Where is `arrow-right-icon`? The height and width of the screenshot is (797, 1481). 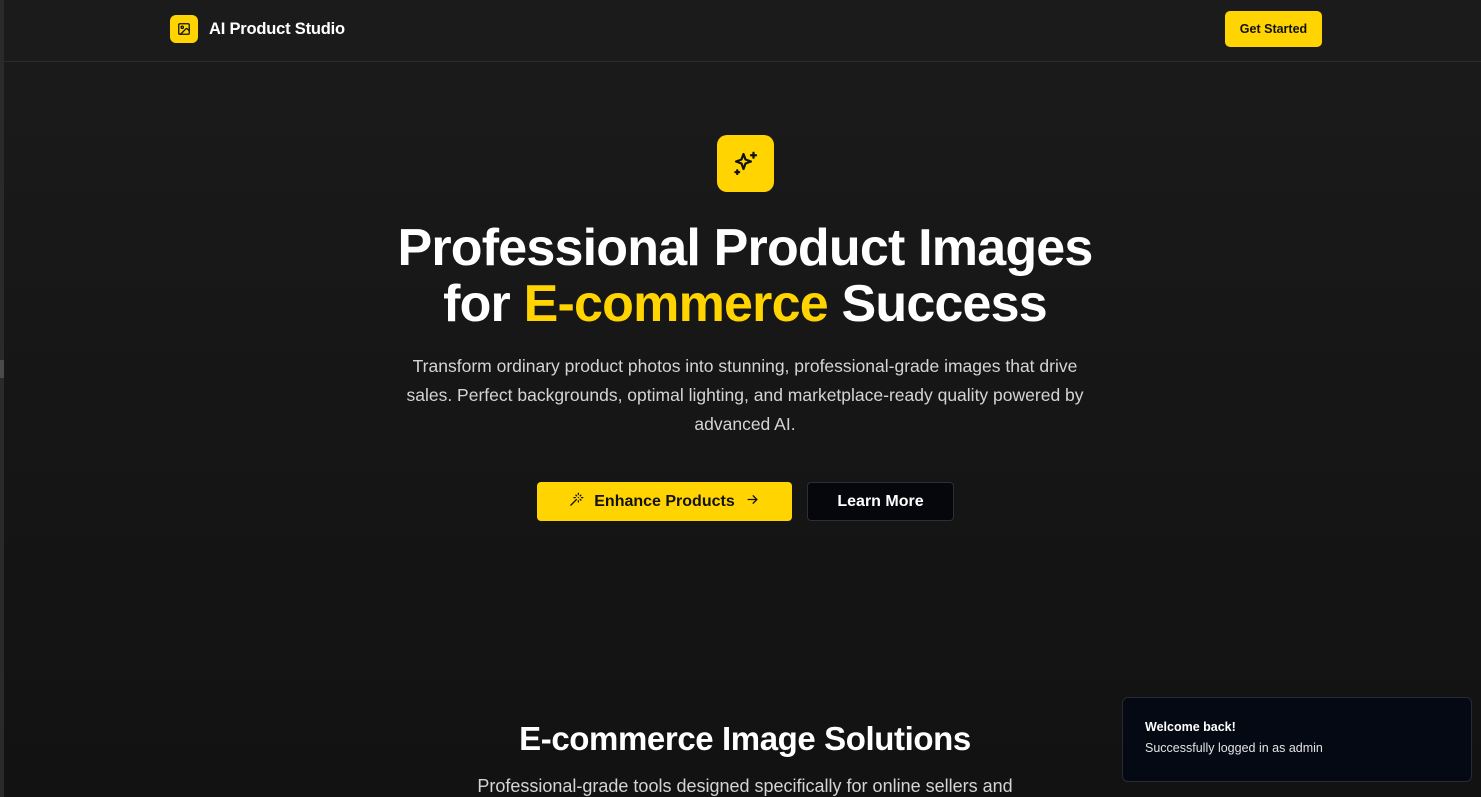 arrow-right-icon is located at coordinates (752, 502).